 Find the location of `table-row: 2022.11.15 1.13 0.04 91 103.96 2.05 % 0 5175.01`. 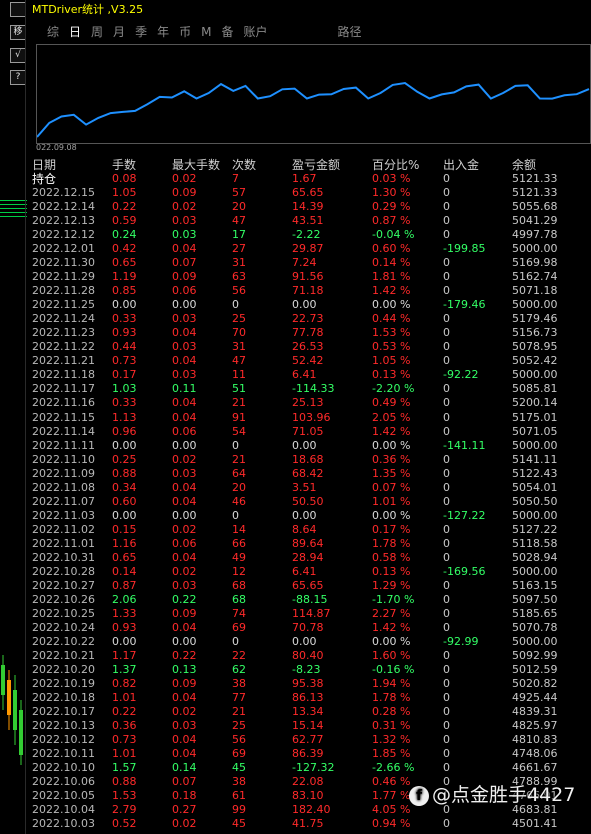

table-row: 2022.11.15 1.13 0.04 91 103.96 2.05 % 0 5175.01 is located at coordinates (311, 418).